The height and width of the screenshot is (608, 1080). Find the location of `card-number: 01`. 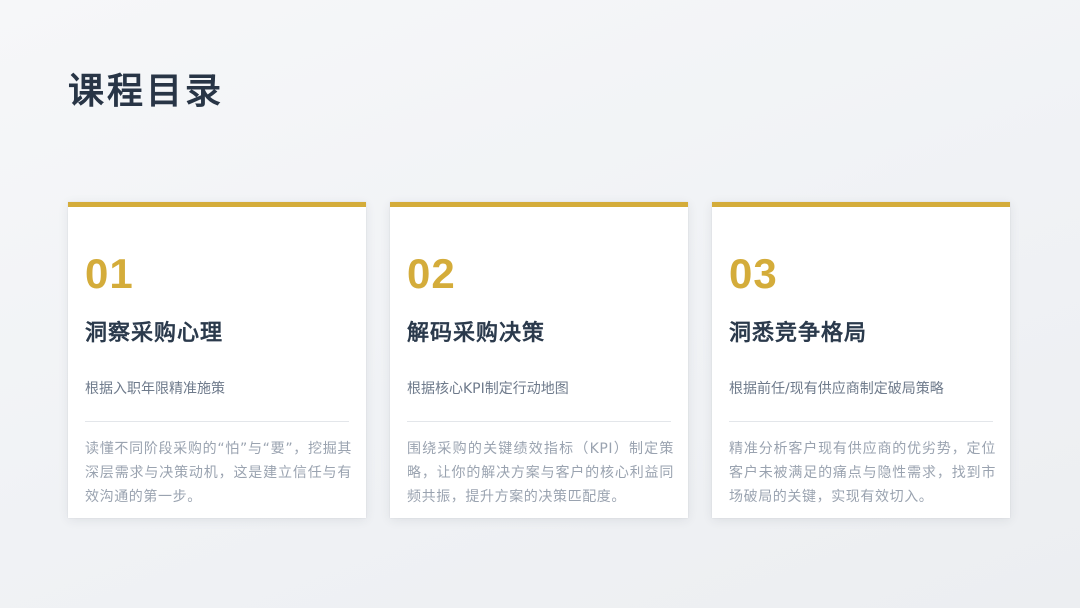

card-number: 01 is located at coordinates (109, 273).